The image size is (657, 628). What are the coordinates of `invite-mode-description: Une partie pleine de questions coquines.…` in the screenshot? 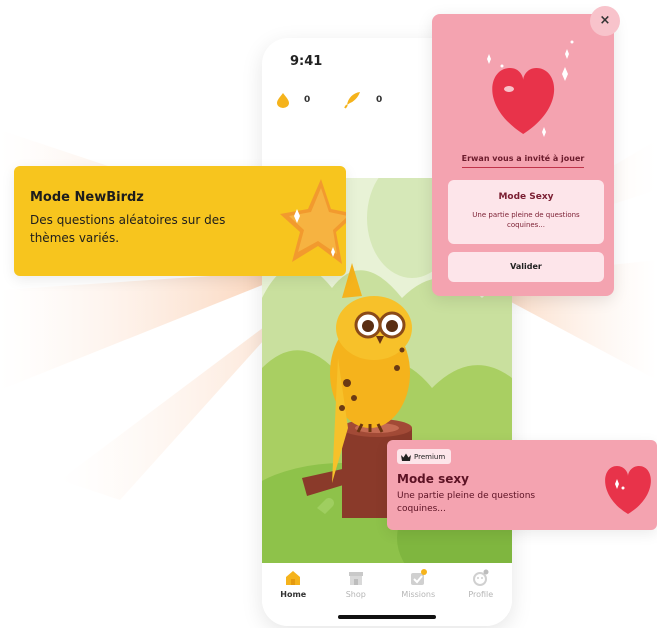 It's located at (526, 220).